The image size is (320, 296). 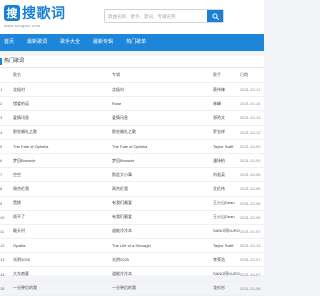 What do you see at coordinates (162, 132) in the screenshot?
I see `album-link: 那些婚礼之歌` at bounding box center [162, 132].